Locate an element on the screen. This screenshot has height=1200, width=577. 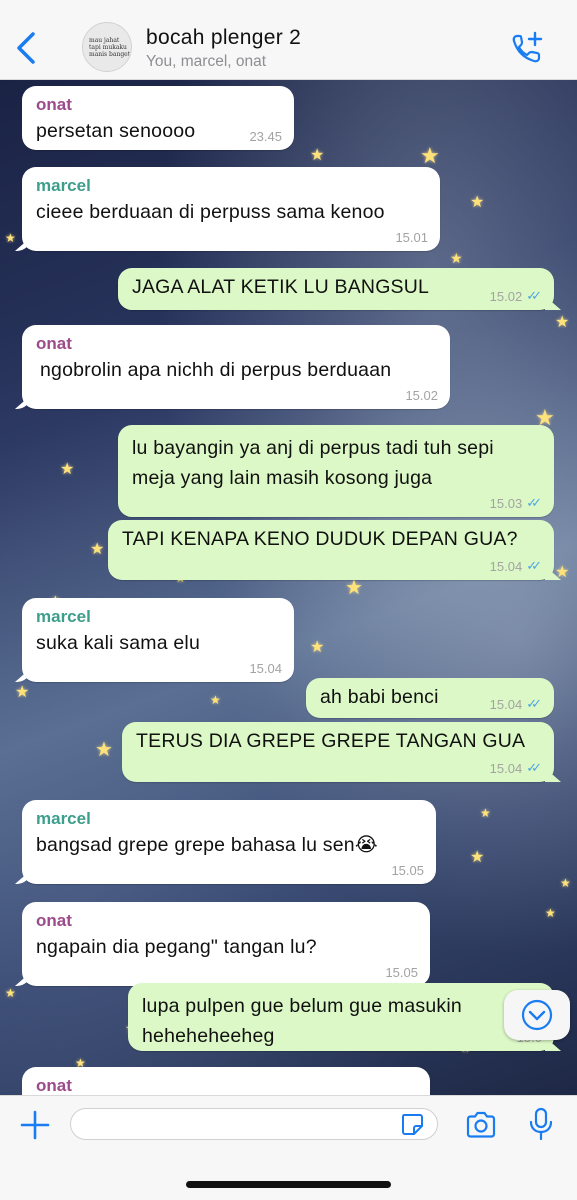
sticker-button is located at coordinates (412, 1124).